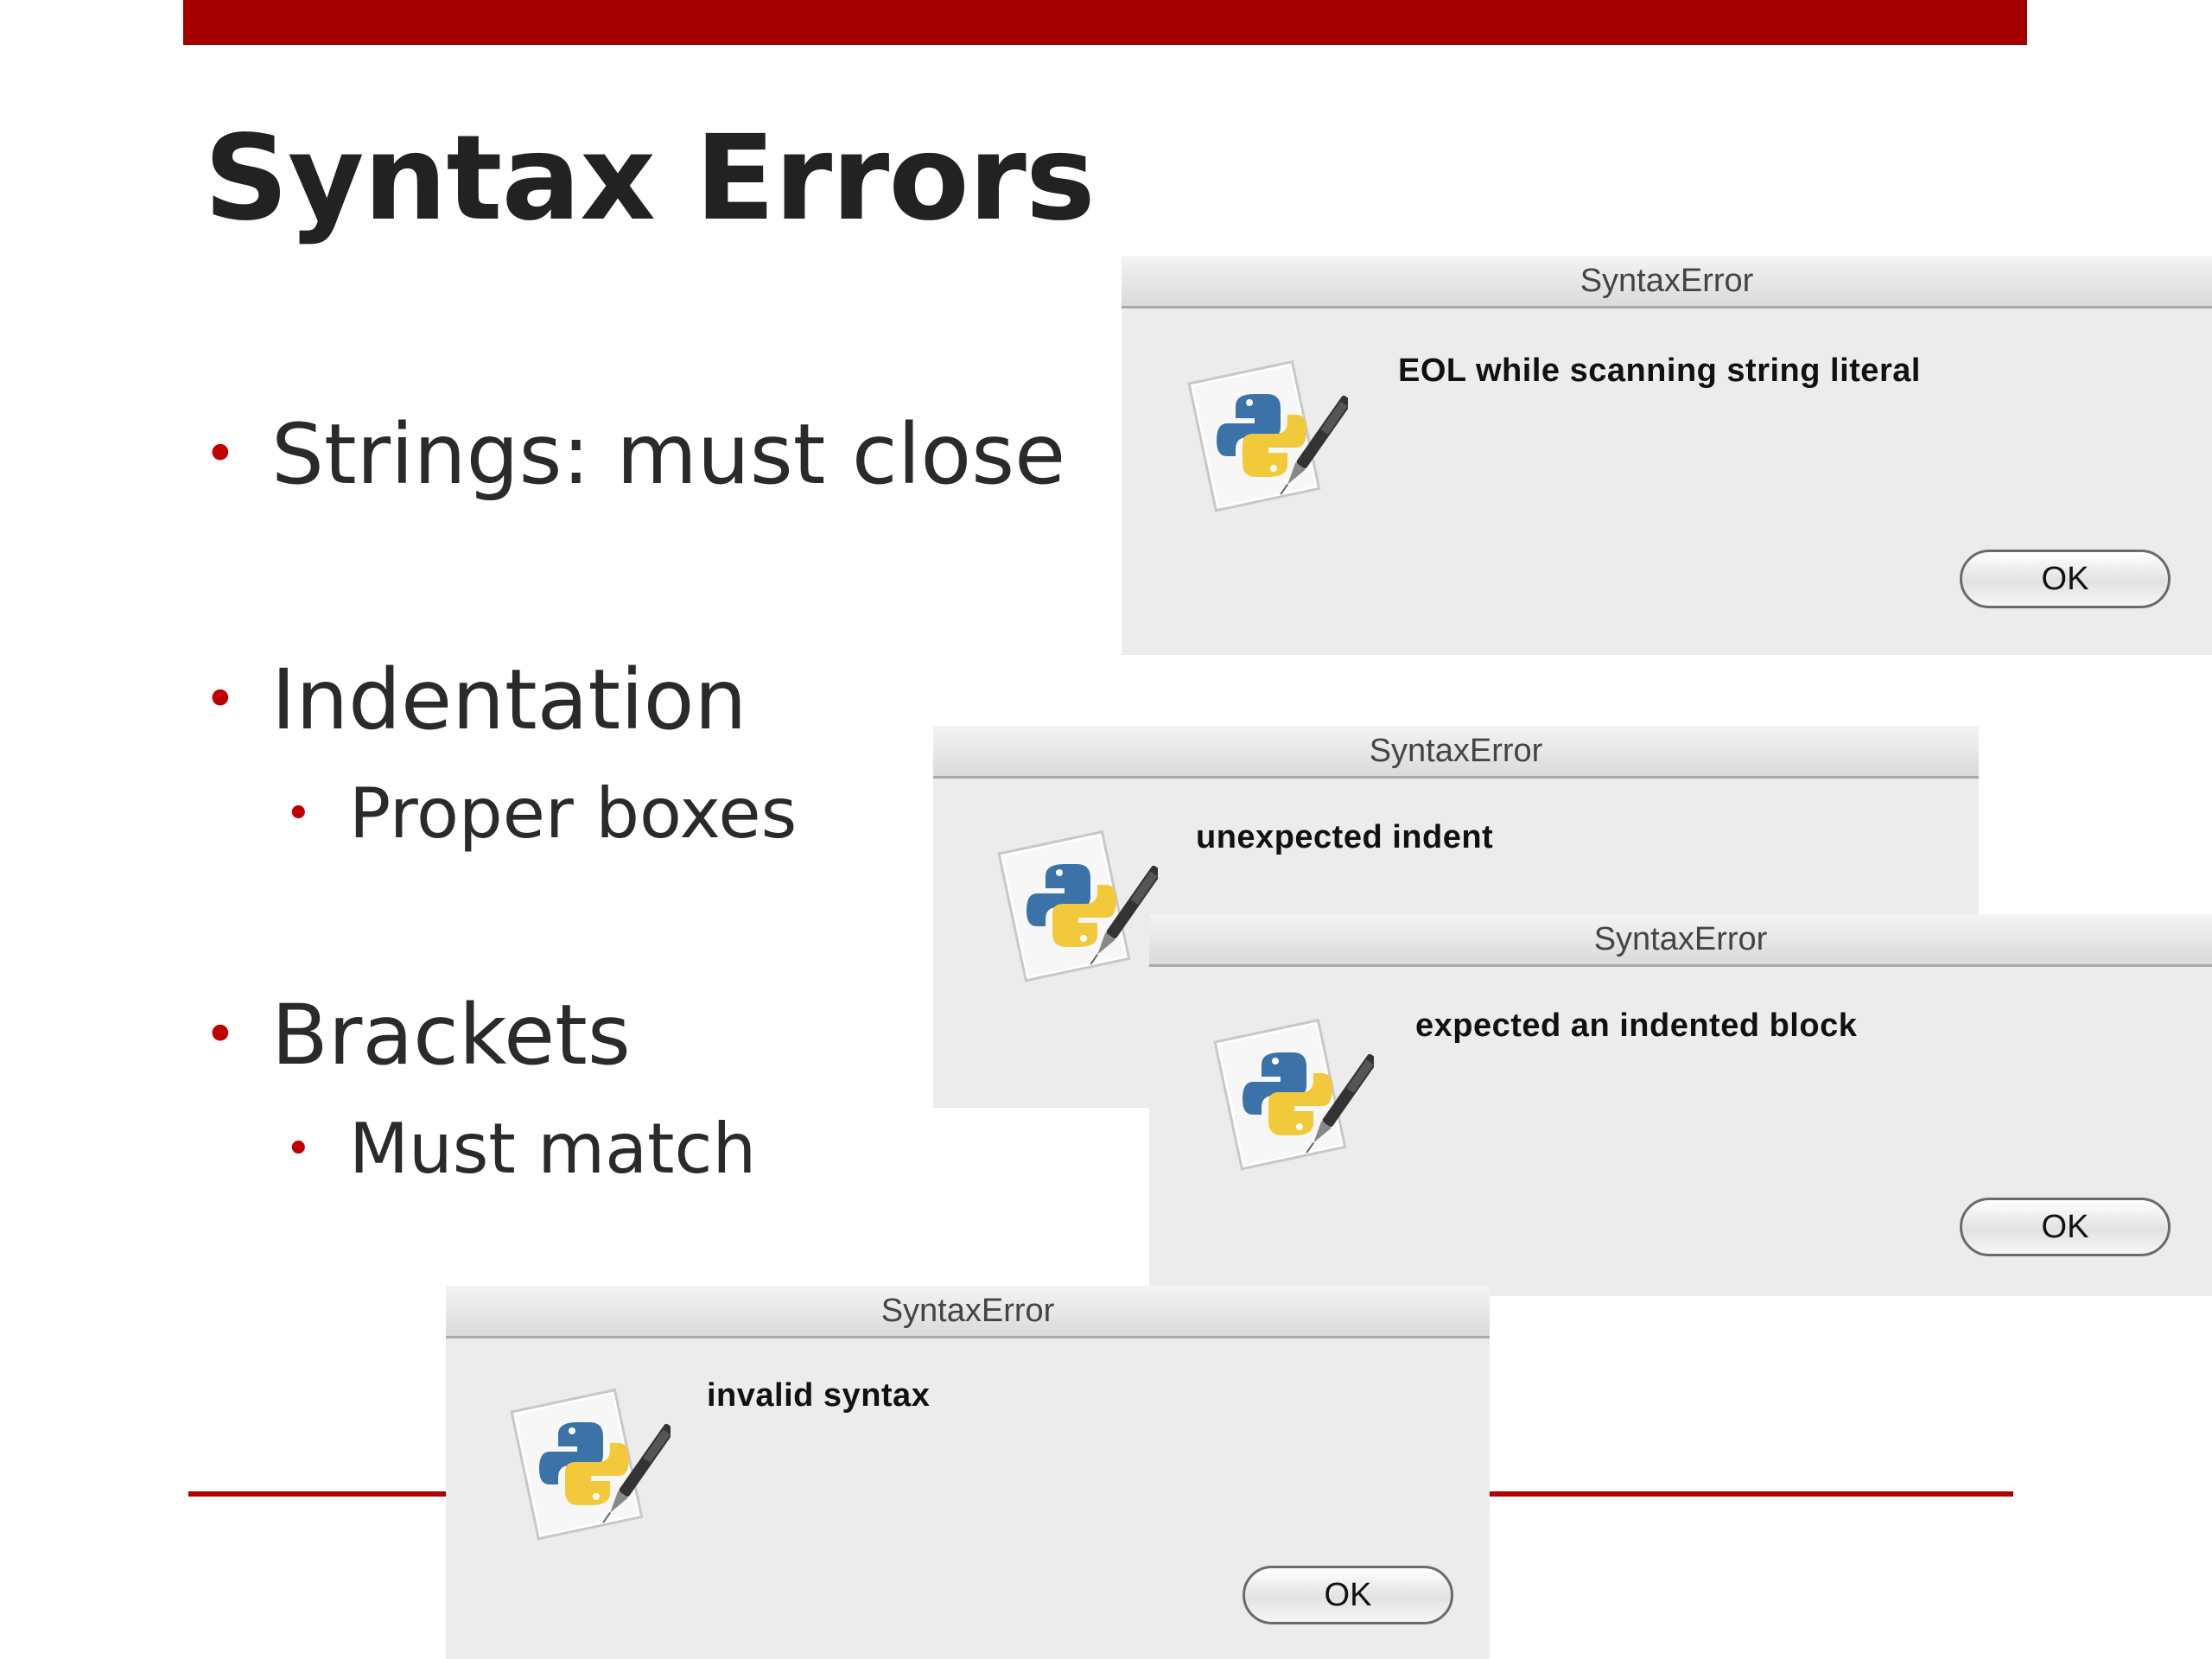  I want to click on bullet-text: Must match, so click(553, 1149).